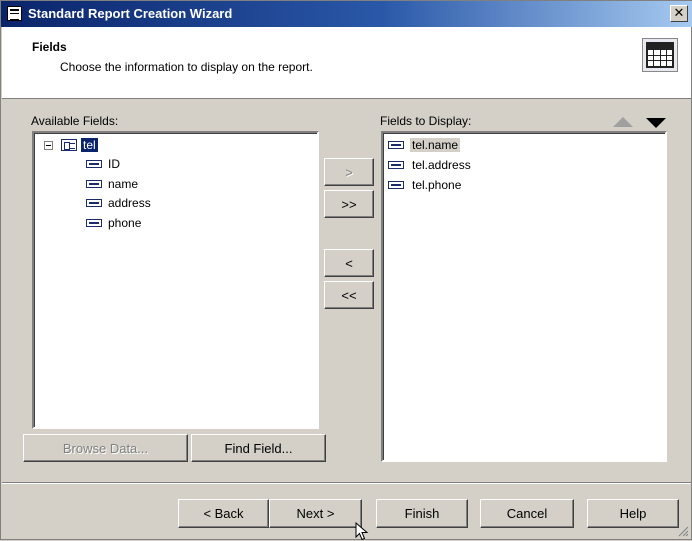  I want to click on add-field-button: >, so click(349, 172).